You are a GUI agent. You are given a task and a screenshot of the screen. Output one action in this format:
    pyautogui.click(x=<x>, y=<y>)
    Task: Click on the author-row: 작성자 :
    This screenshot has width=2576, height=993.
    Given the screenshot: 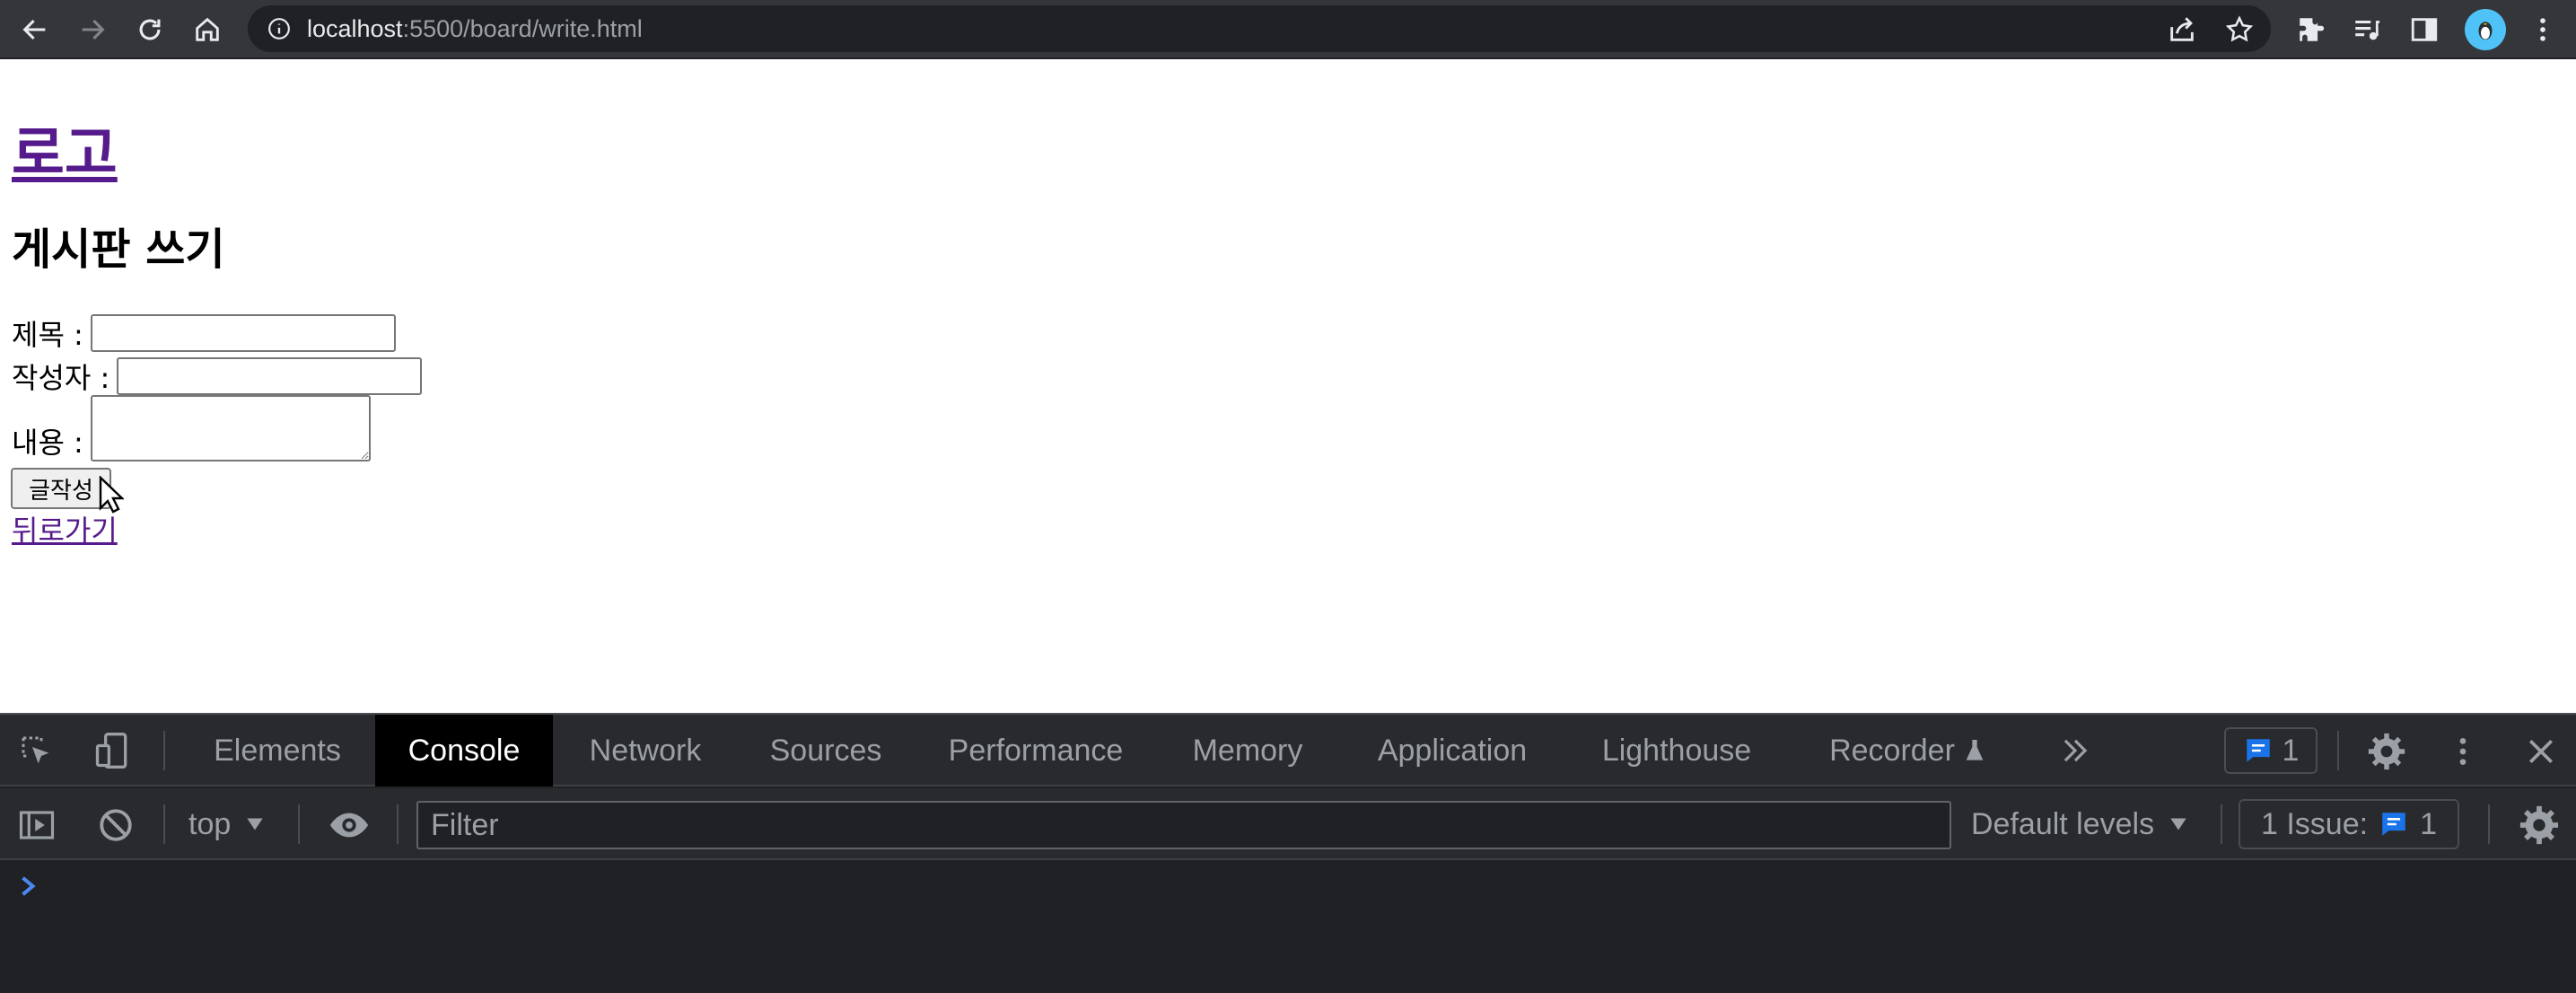 What is the action you would take?
    pyautogui.click(x=217, y=376)
    